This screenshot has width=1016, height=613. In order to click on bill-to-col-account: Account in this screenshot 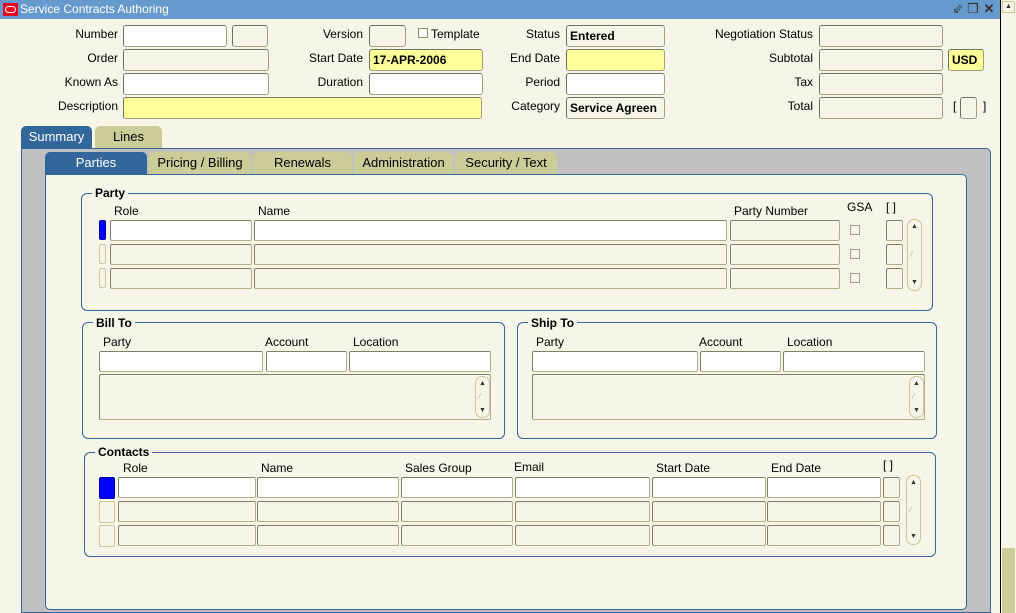, I will do `click(287, 342)`.